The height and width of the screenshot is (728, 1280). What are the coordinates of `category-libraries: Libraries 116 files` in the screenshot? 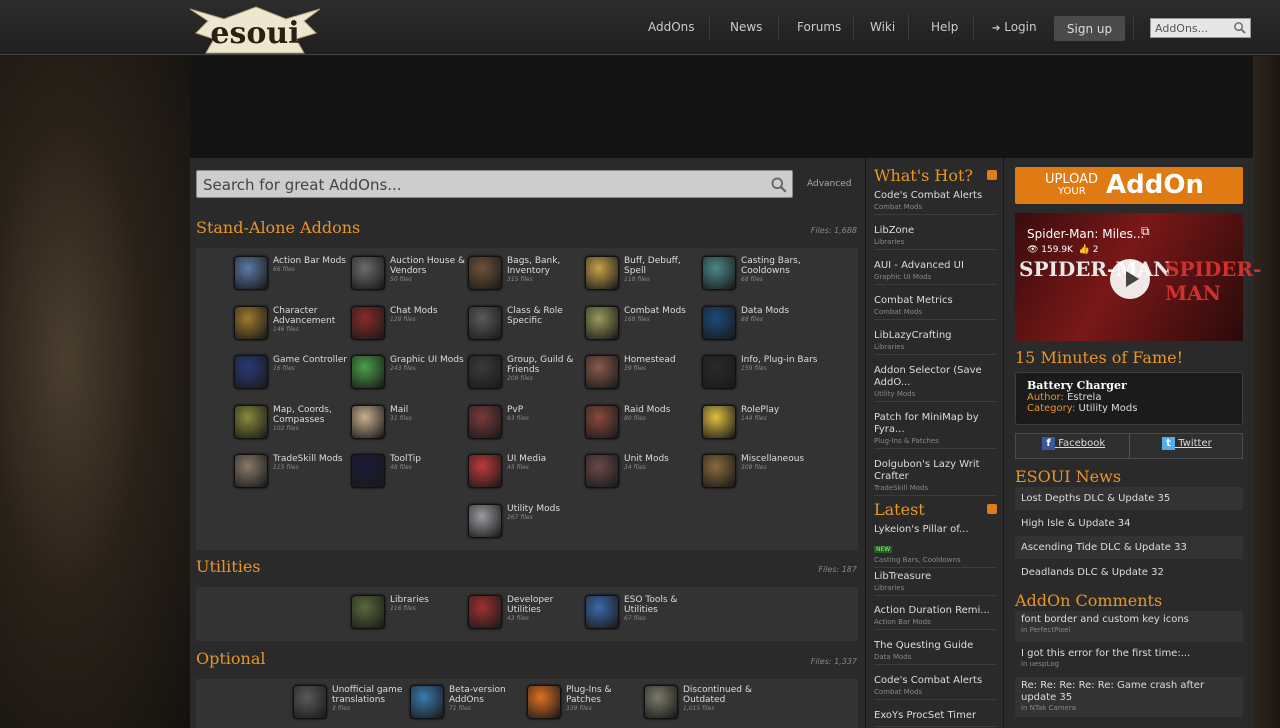 It's located at (409, 617).